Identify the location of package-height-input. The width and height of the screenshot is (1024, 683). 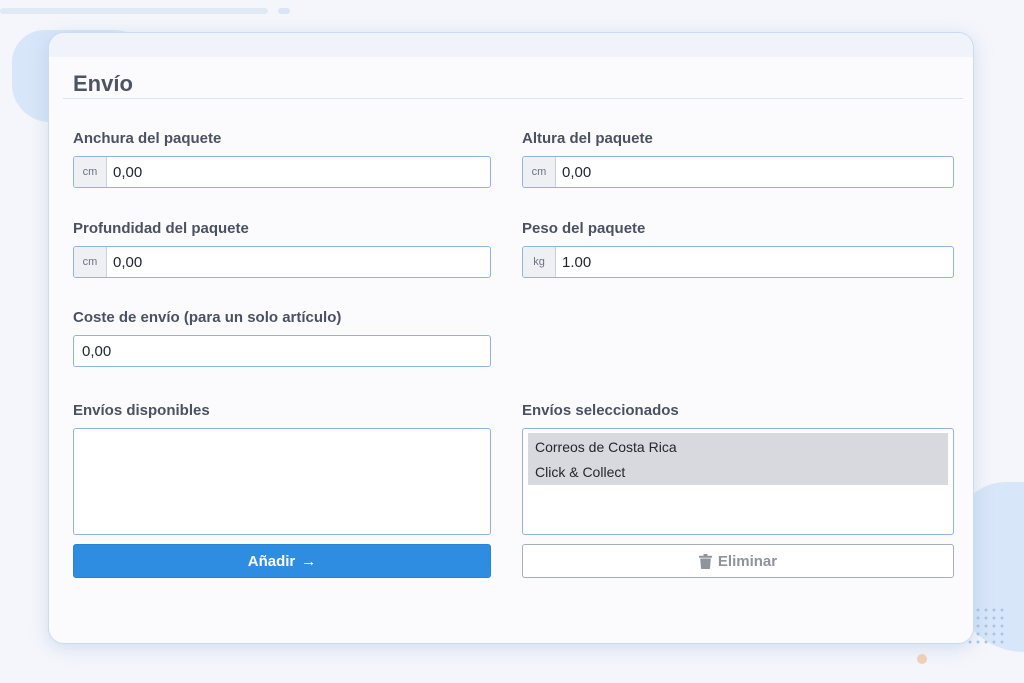
(754, 172).